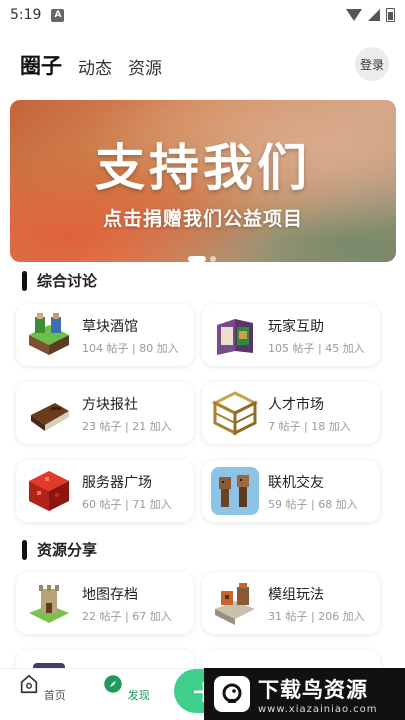  What do you see at coordinates (95, 66) in the screenshot?
I see `tab-feed: 动态` at bounding box center [95, 66].